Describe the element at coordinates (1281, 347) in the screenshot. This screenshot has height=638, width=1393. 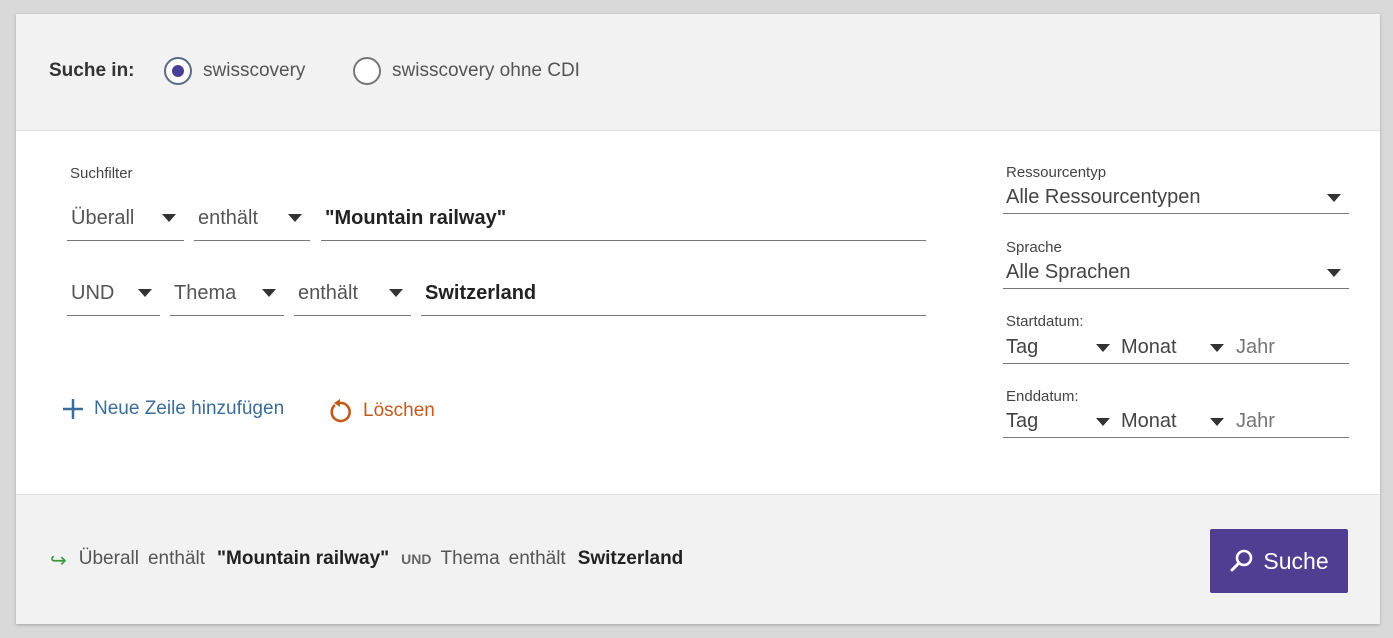
I see `start-year-input` at that location.